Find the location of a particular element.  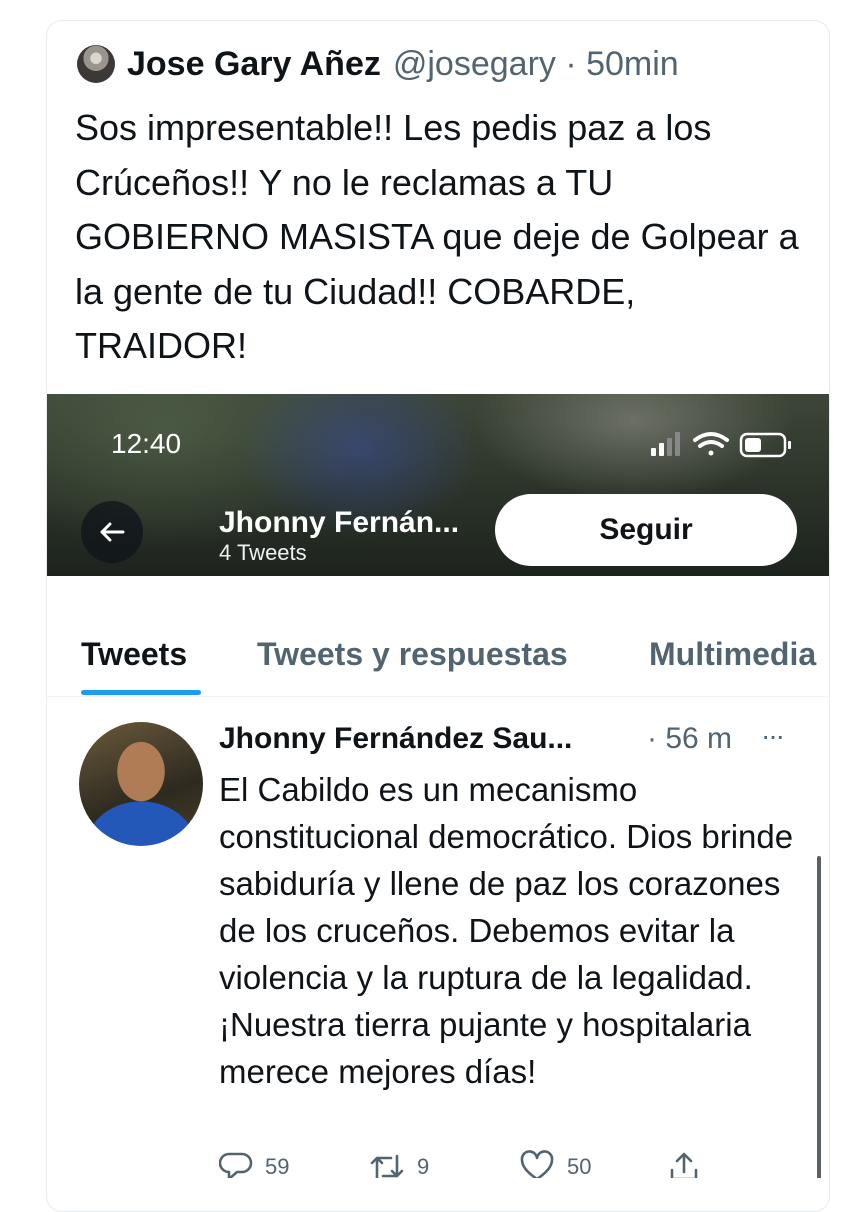

share-button is located at coordinates (690, 1164).